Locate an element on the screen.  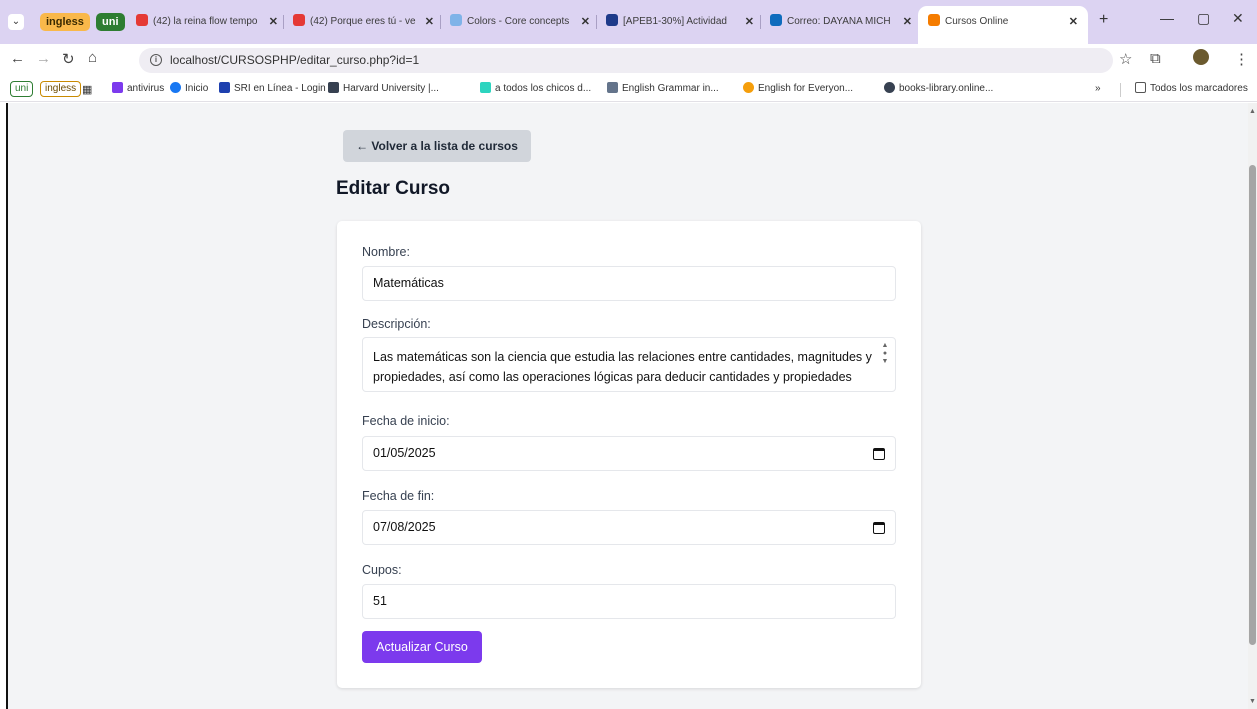
scroll-down-icon: ▼ is located at coordinates (1252, 701).